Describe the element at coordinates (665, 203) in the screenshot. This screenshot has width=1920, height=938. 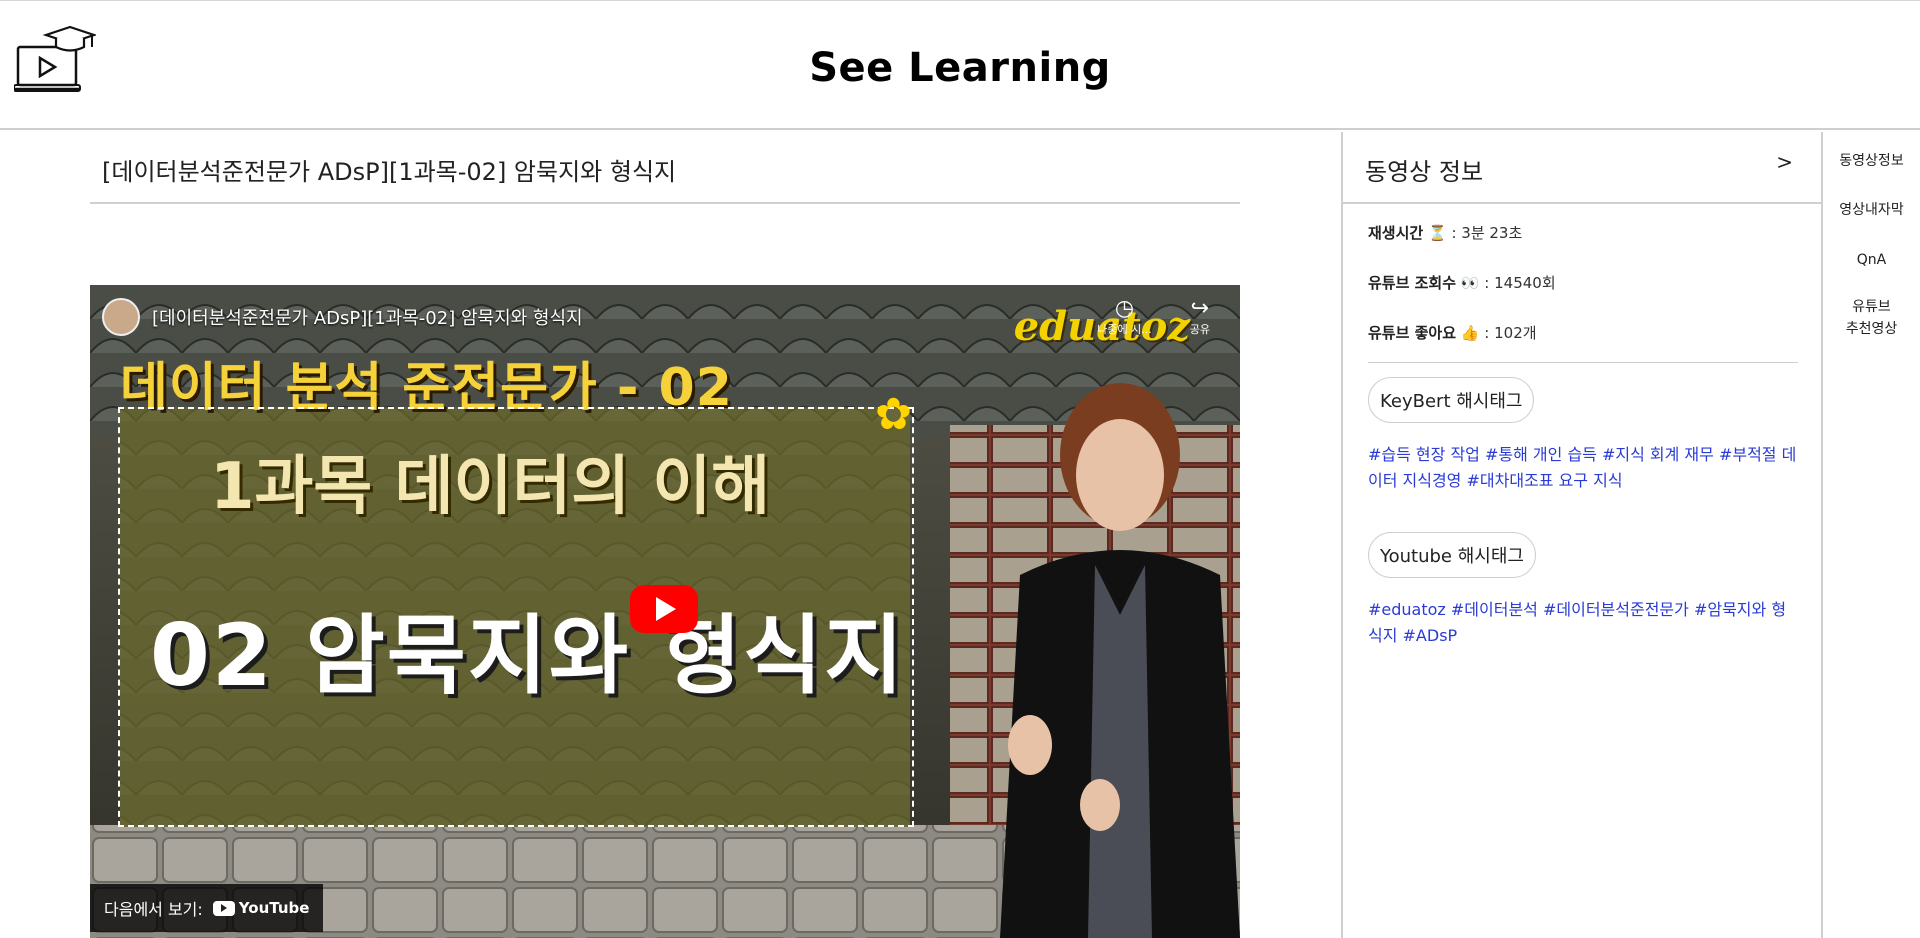
I see `title-divider` at that location.